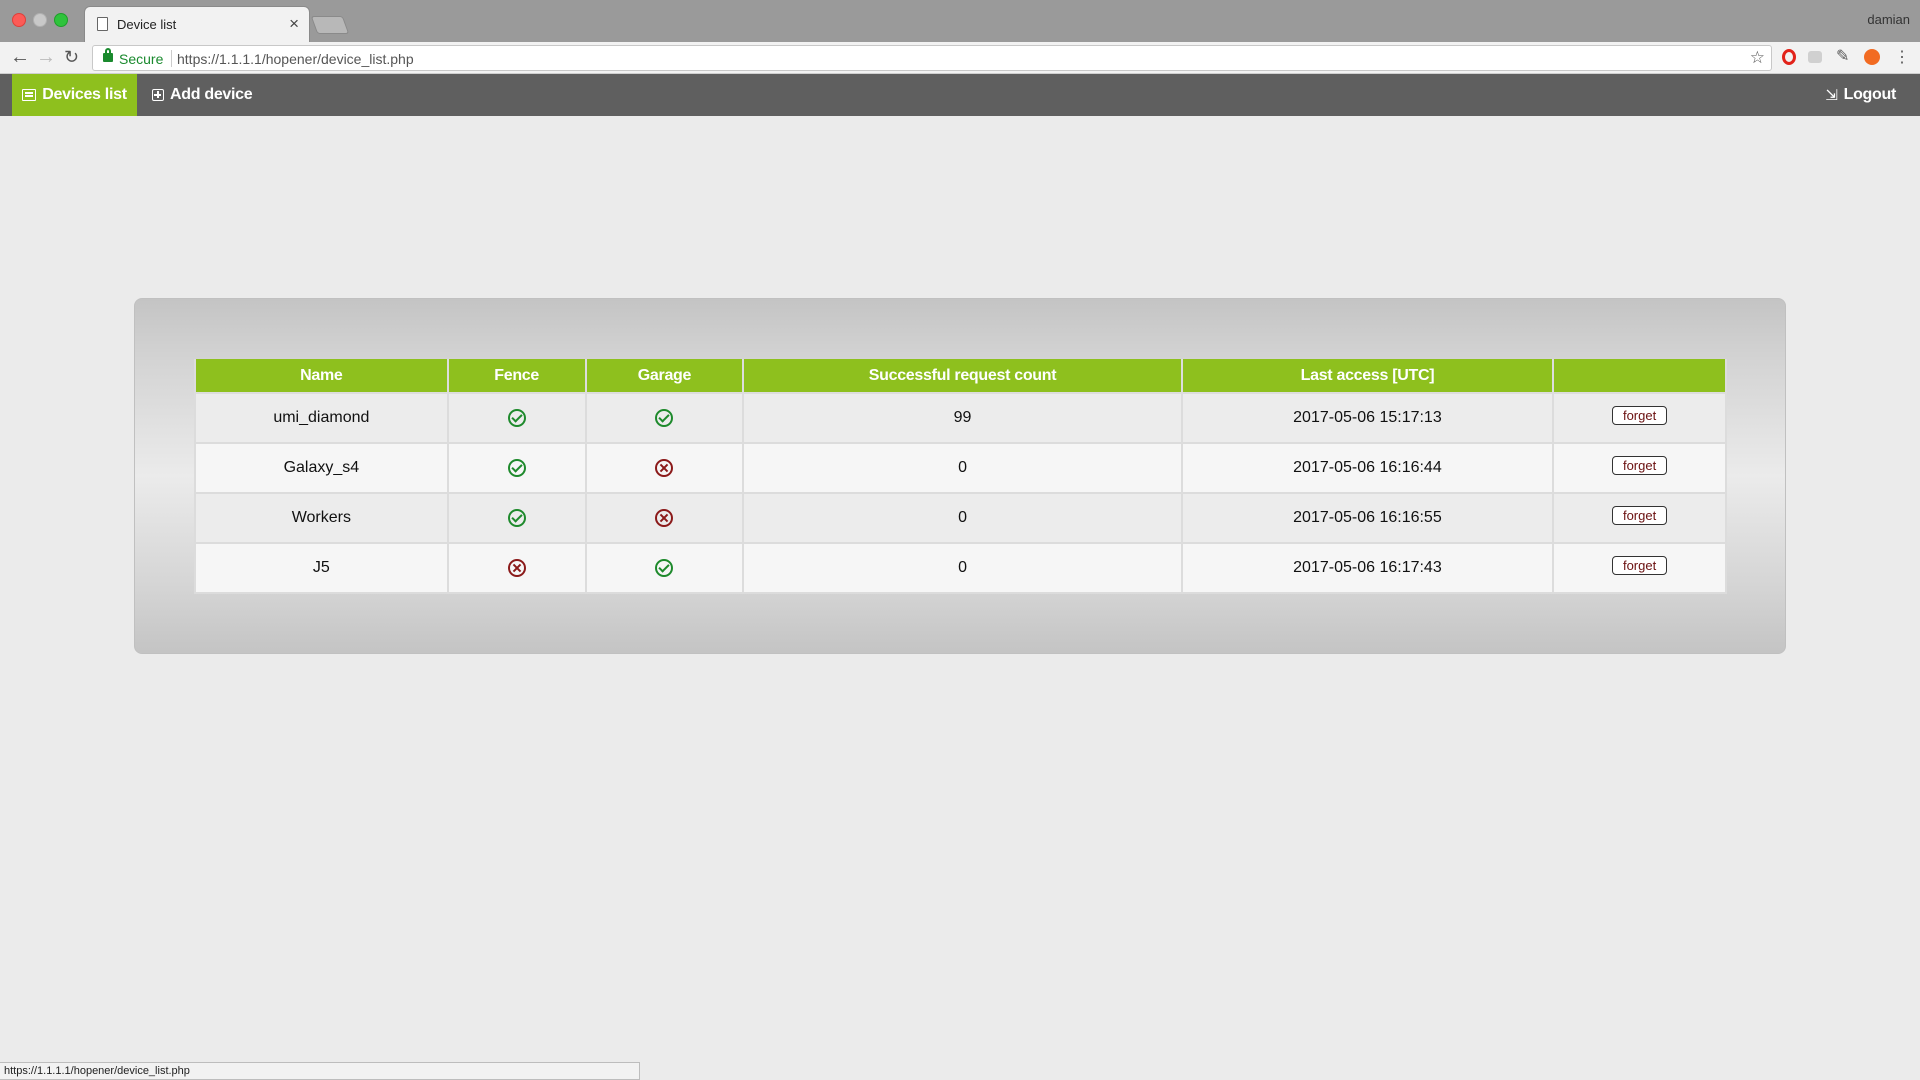 The width and height of the screenshot is (1920, 1080). Describe the element at coordinates (158, 95) in the screenshot. I see `plus-box-icon` at that location.